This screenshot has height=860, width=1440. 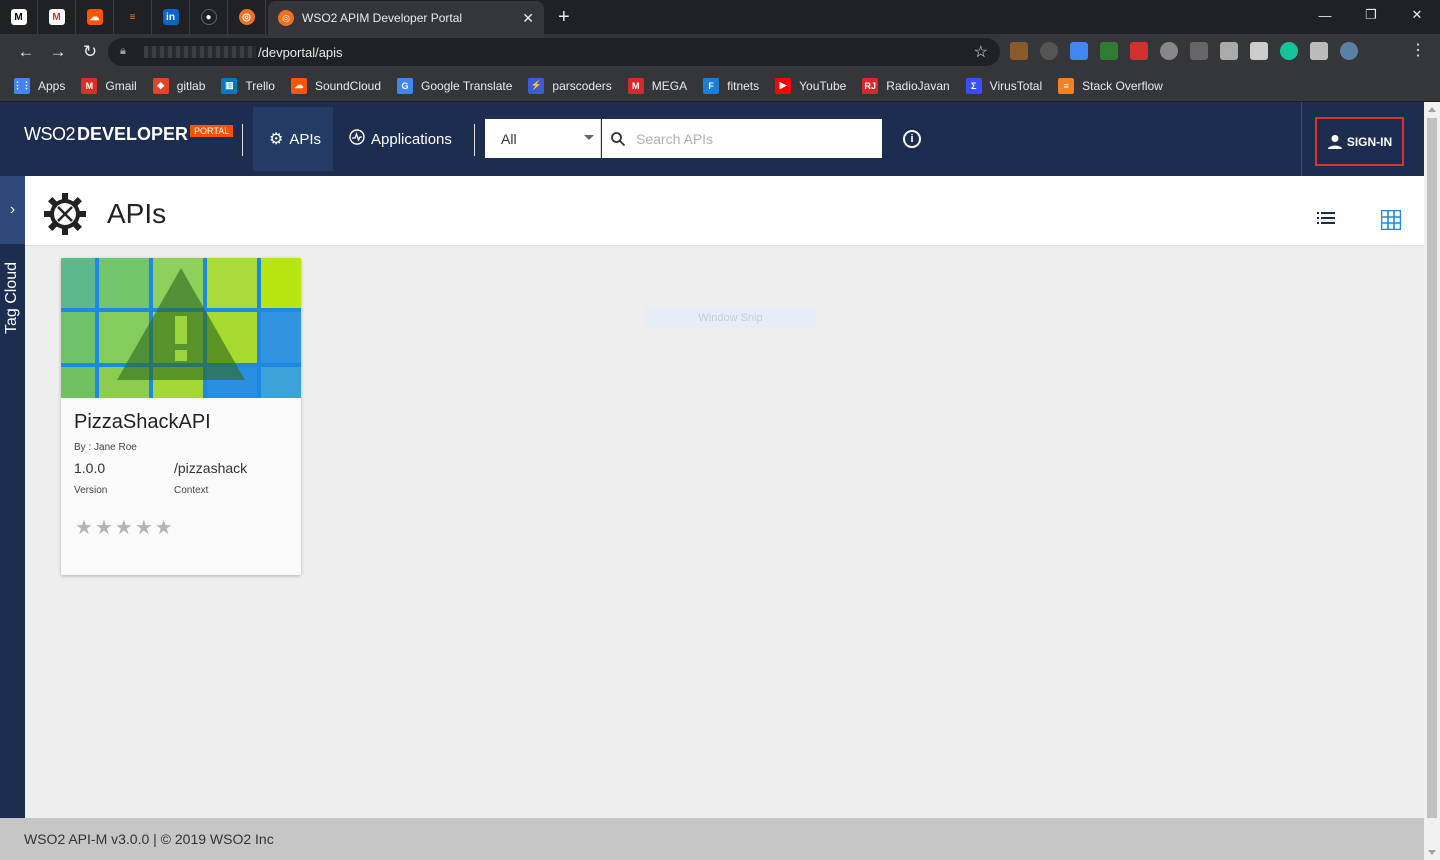 I want to click on expand-sidebar-button: ›, so click(x=12, y=210).